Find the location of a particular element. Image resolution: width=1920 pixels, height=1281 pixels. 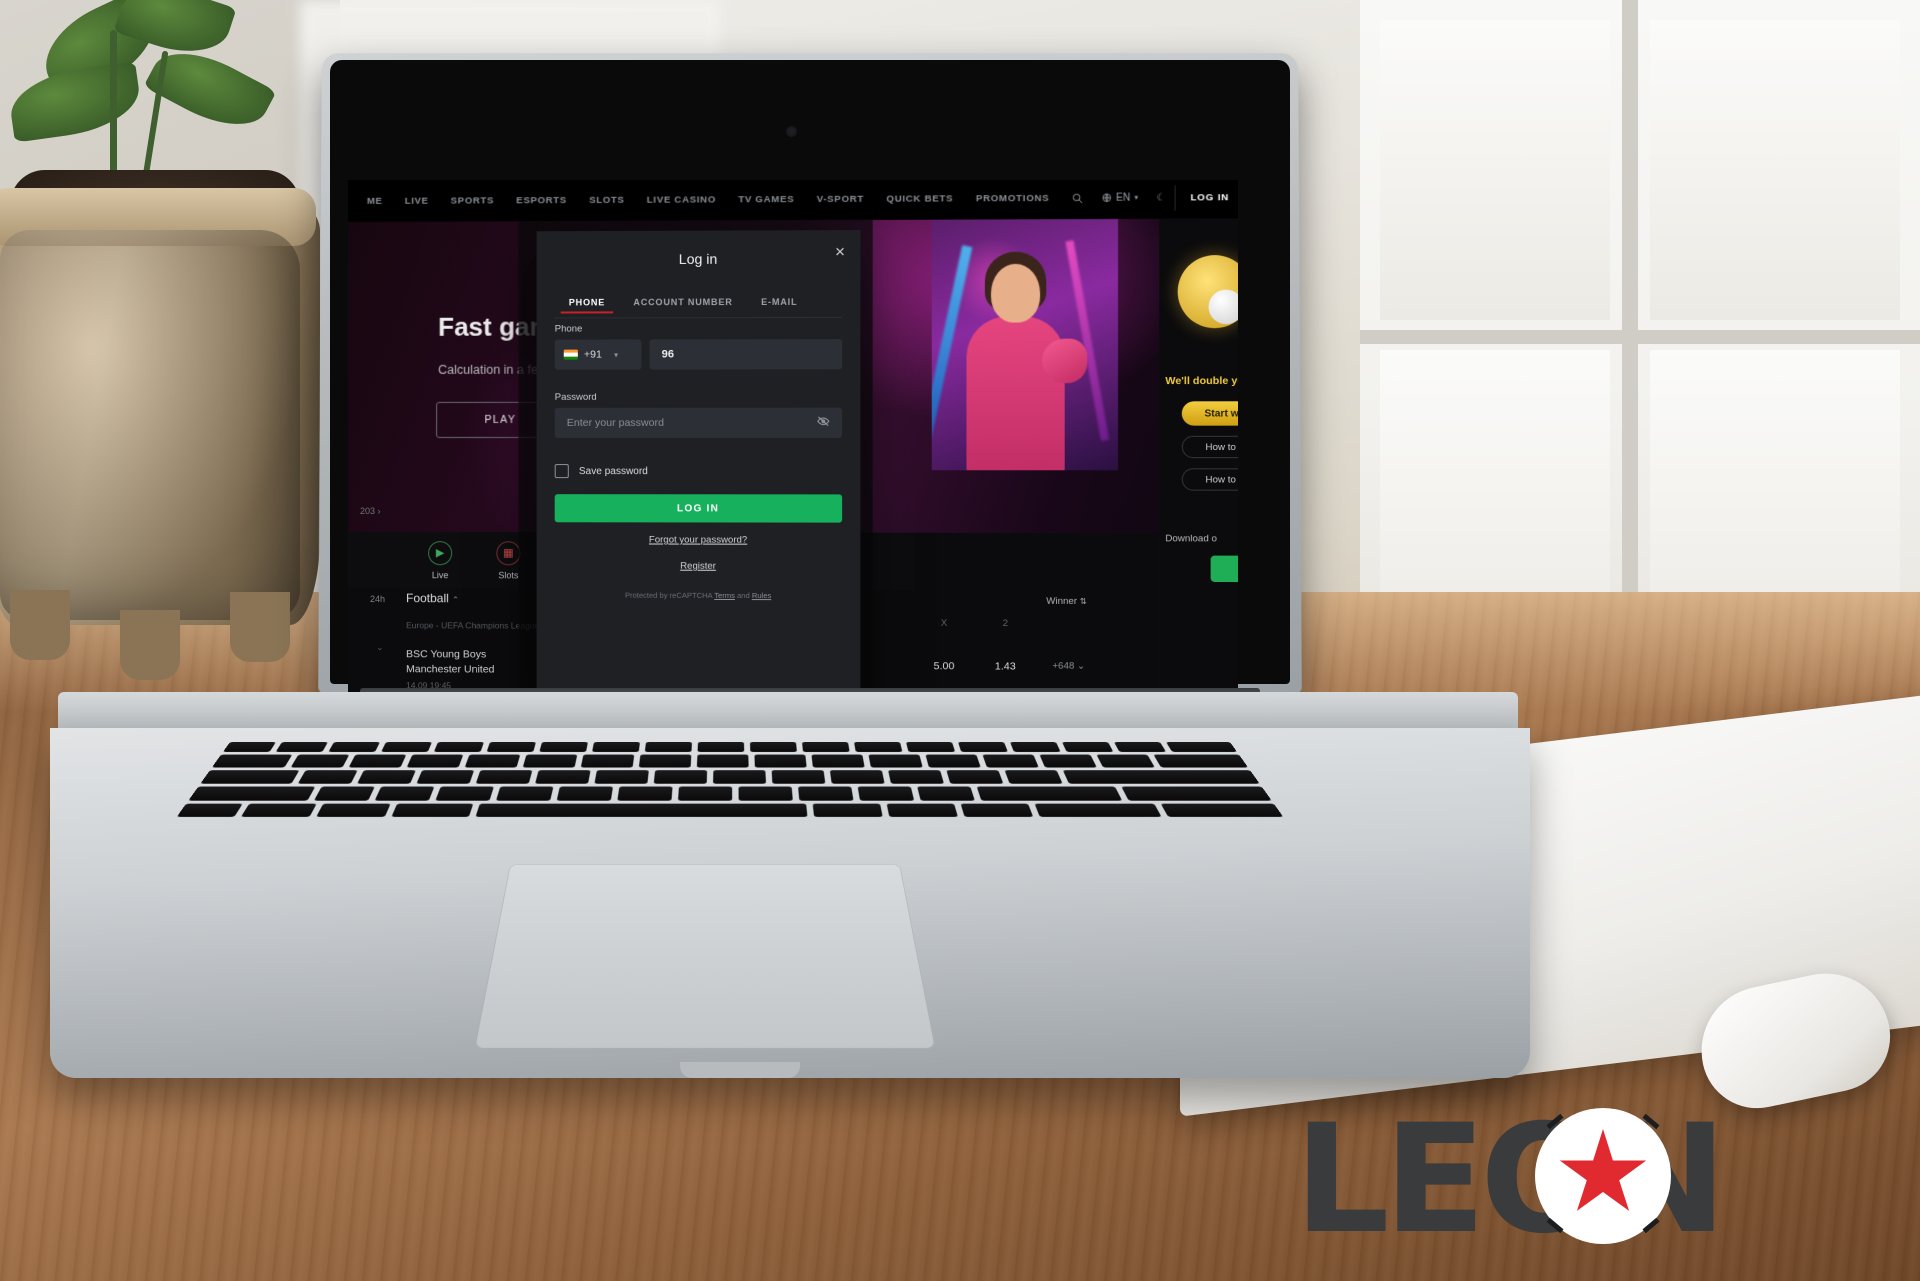

team-name: Manchester United is located at coordinates (450, 669).